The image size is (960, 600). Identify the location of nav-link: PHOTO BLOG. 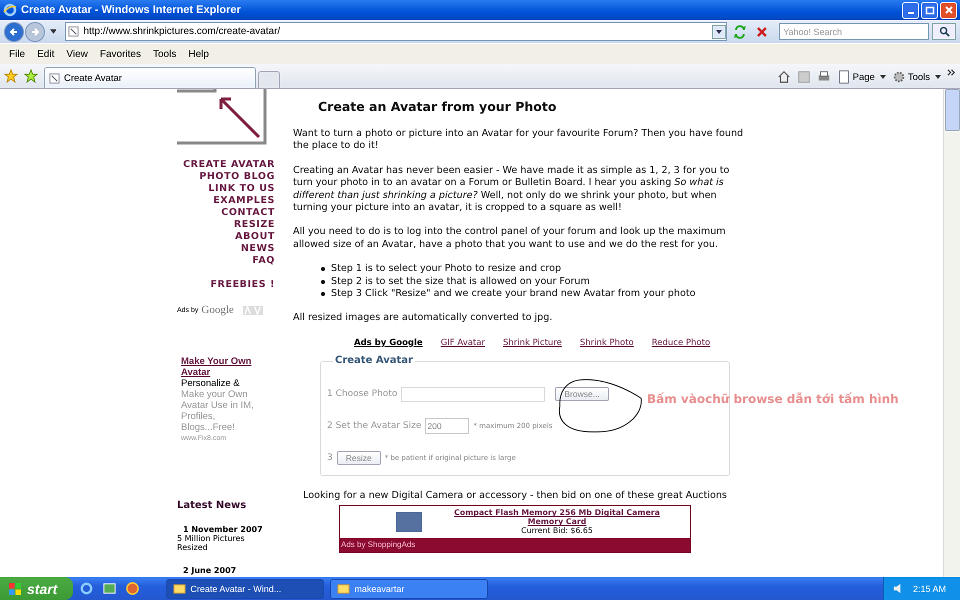
(237, 177).